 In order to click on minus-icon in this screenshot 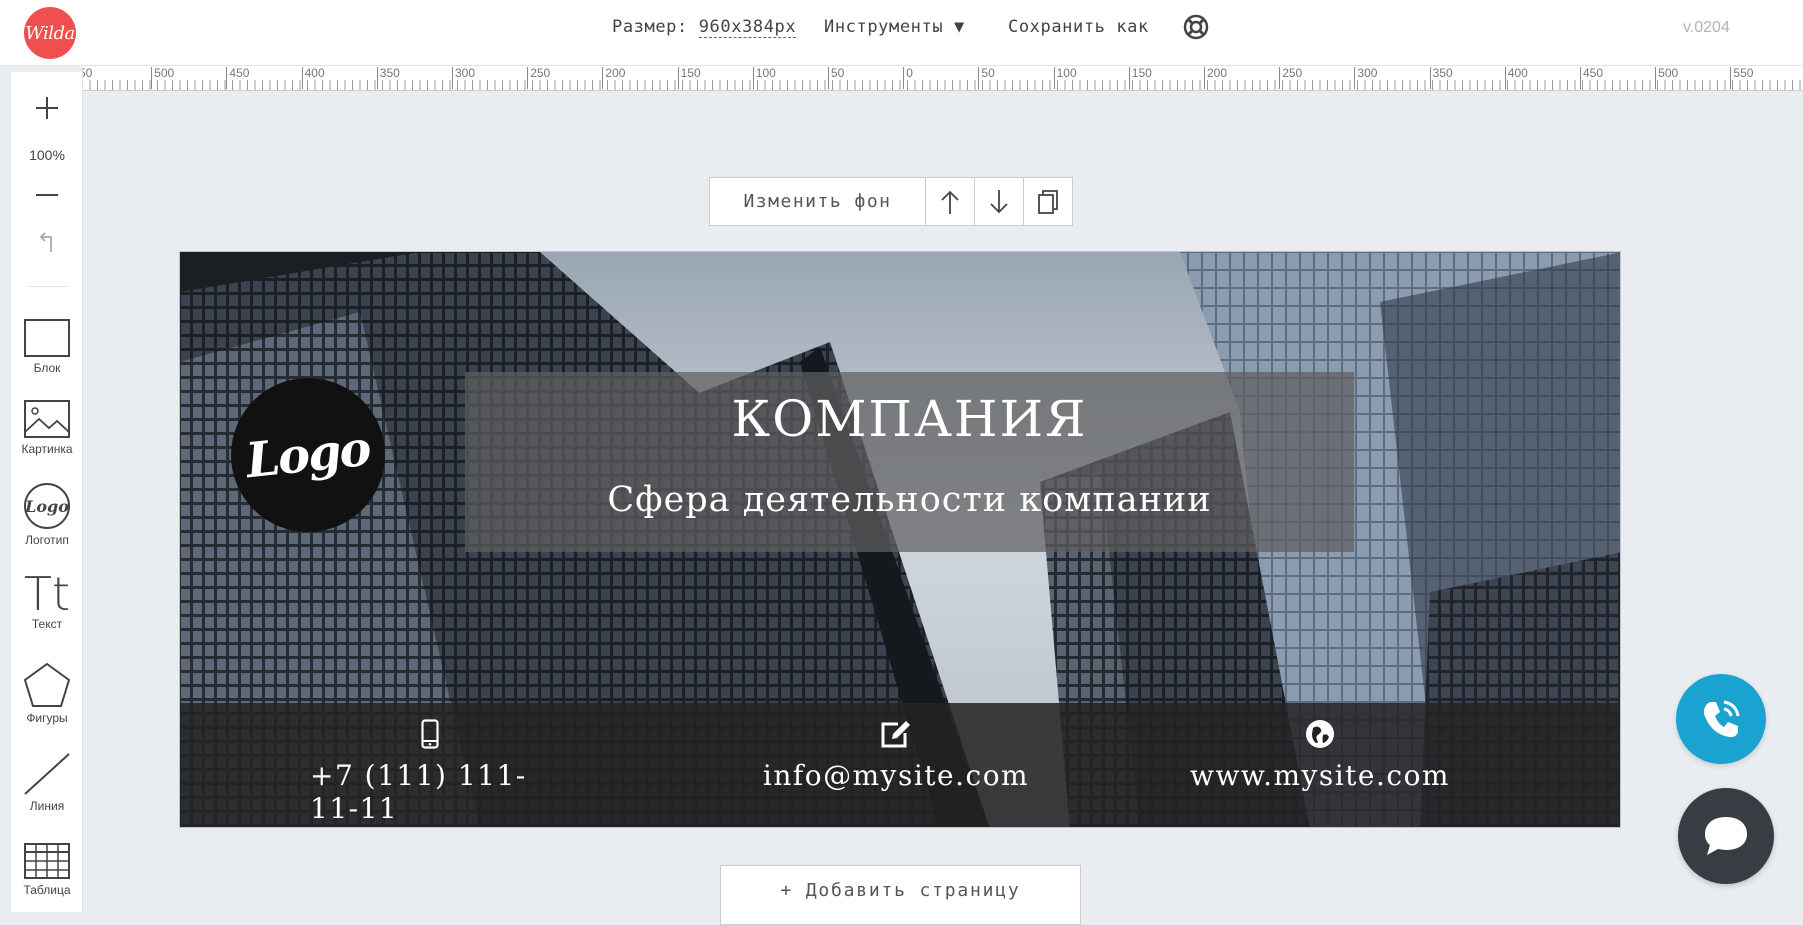, I will do `click(47, 195)`.